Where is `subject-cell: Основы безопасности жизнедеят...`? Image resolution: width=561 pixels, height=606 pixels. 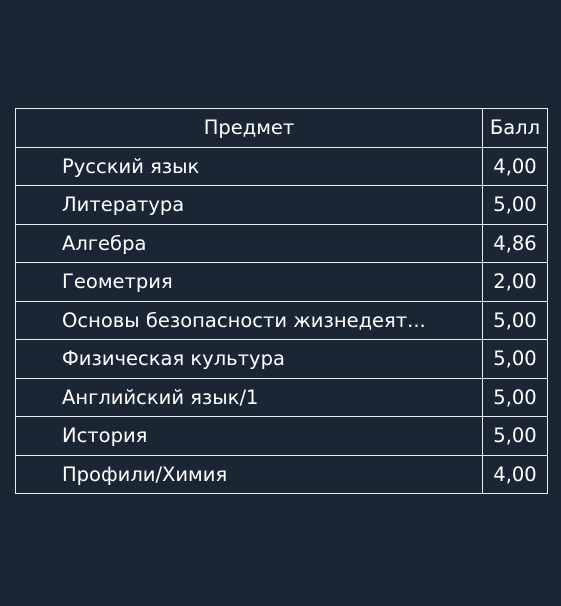
subject-cell: Основы безопасности жизнедеят... is located at coordinates (249, 320).